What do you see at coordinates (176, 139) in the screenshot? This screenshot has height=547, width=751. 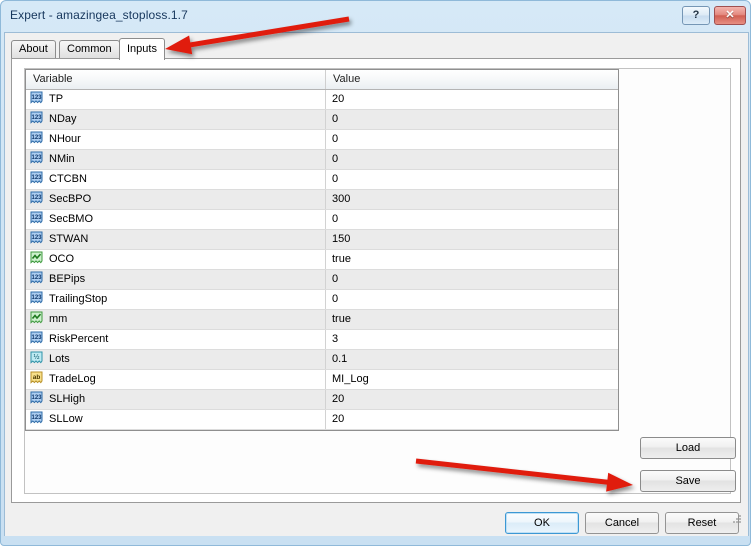 I see `cell-variable: 123 NHour` at bounding box center [176, 139].